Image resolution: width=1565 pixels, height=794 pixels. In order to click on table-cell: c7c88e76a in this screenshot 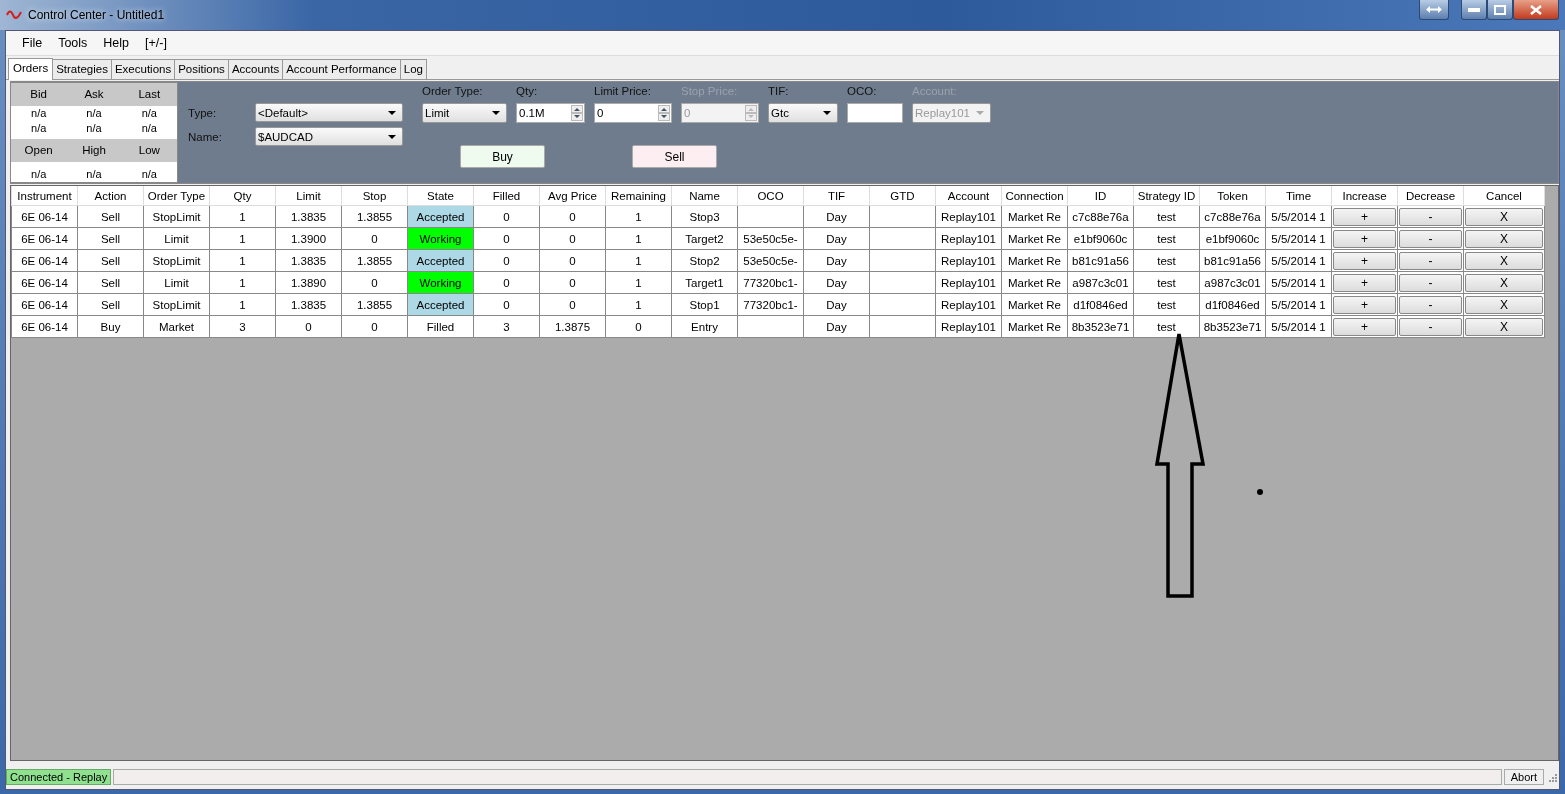, I will do `click(1232, 216)`.